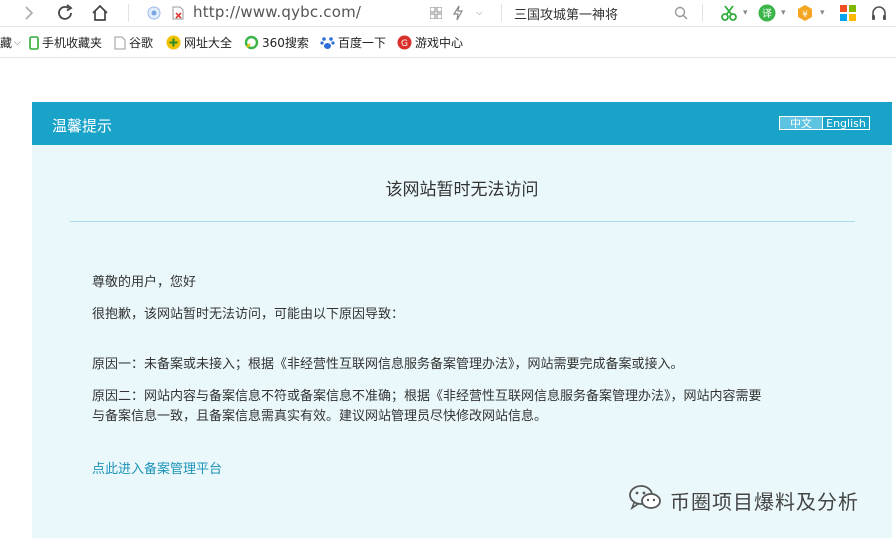  Describe the element at coordinates (173, 42) in the screenshot. I see `plus-circle-icon` at that location.